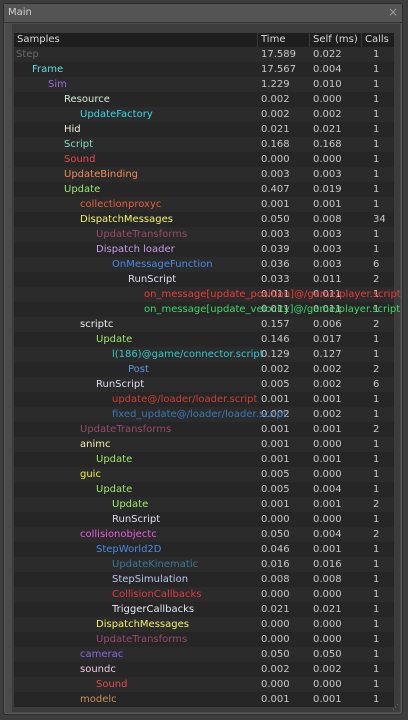 This screenshot has width=408, height=720. What do you see at coordinates (275, 339) in the screenshot?
I see `time-cell: 0.146` at bounding box center [275, 339].